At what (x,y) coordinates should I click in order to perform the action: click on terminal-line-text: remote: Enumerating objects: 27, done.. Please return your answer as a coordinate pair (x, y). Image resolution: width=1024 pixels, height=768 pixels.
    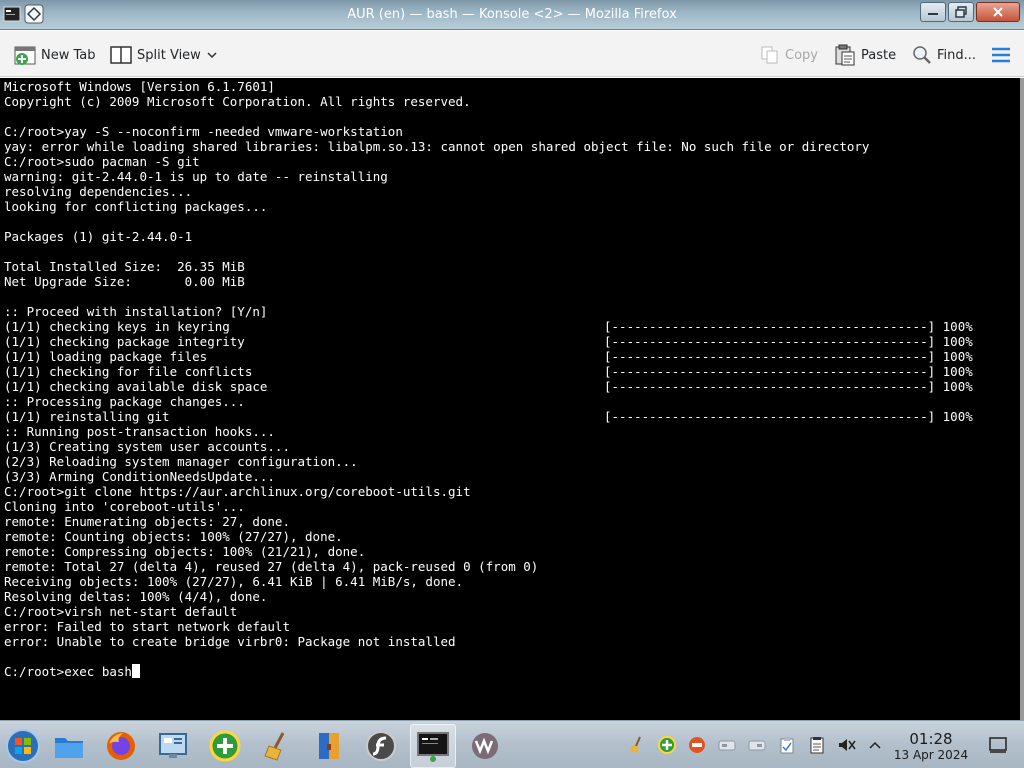
    Looking at the image, I should click on (147, 521).